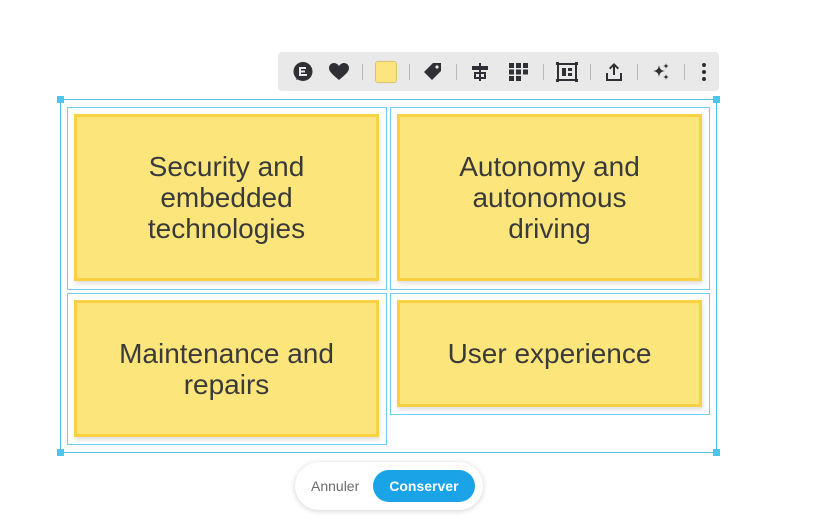  I want to click on align-icon, so click(480, 72).